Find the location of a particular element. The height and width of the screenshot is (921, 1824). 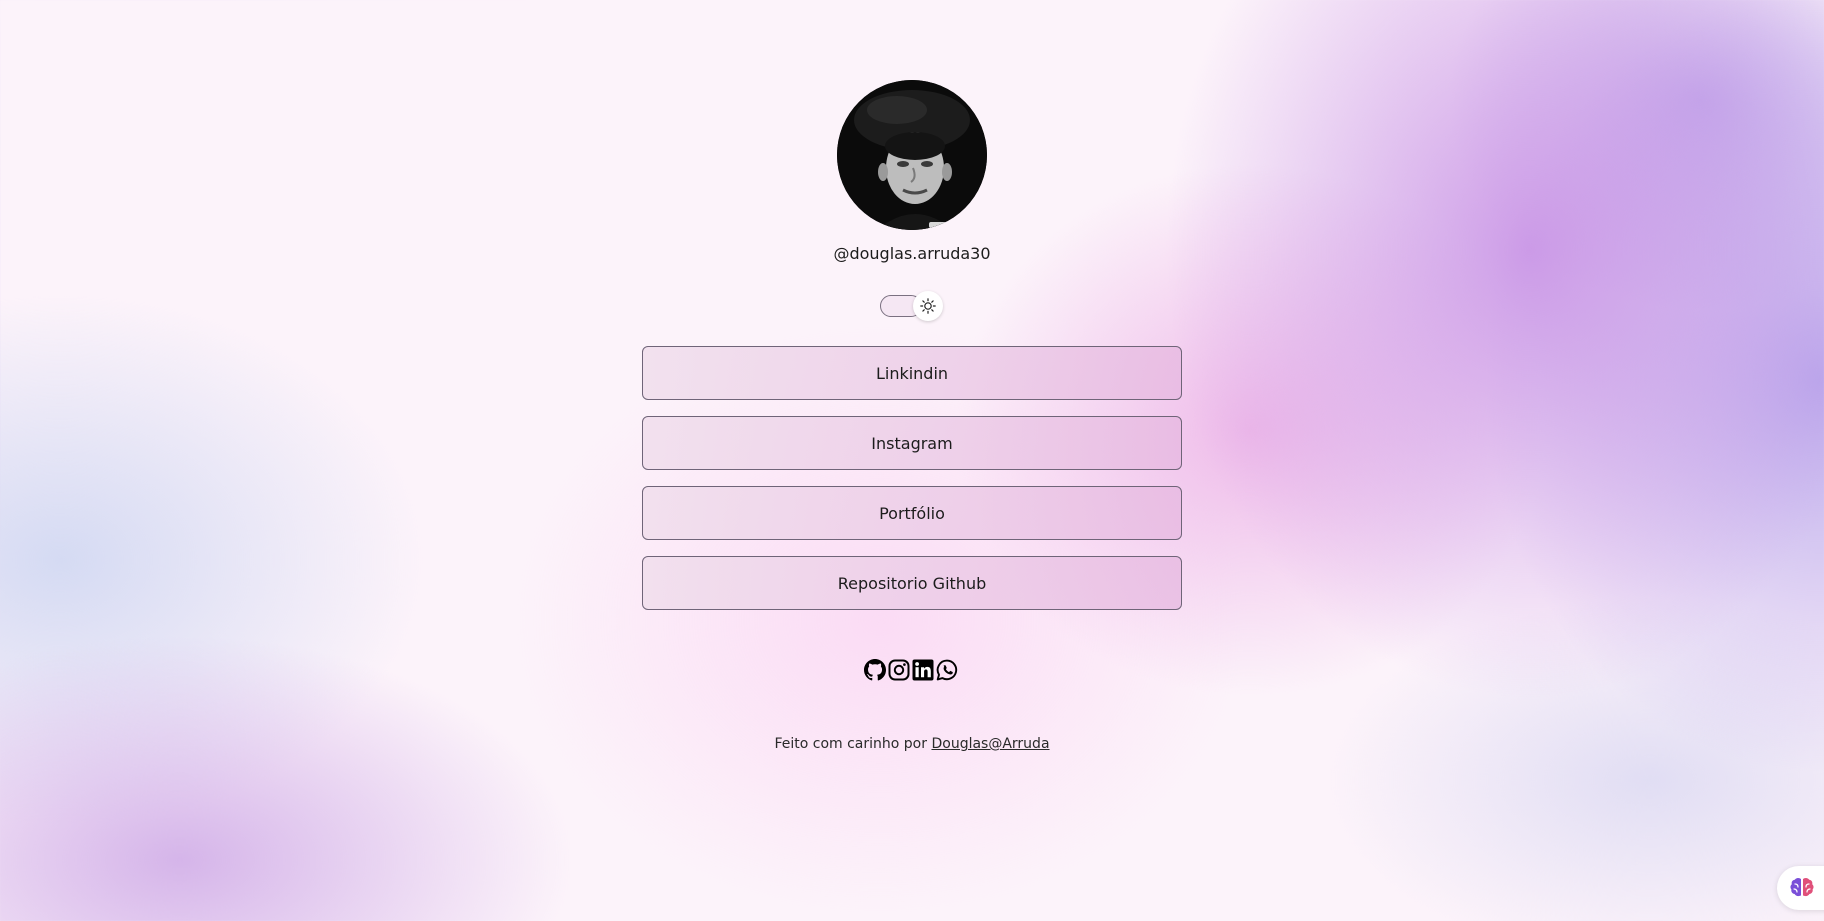

footer-text: Feito com carinho por is located at coordinates (853, 744).